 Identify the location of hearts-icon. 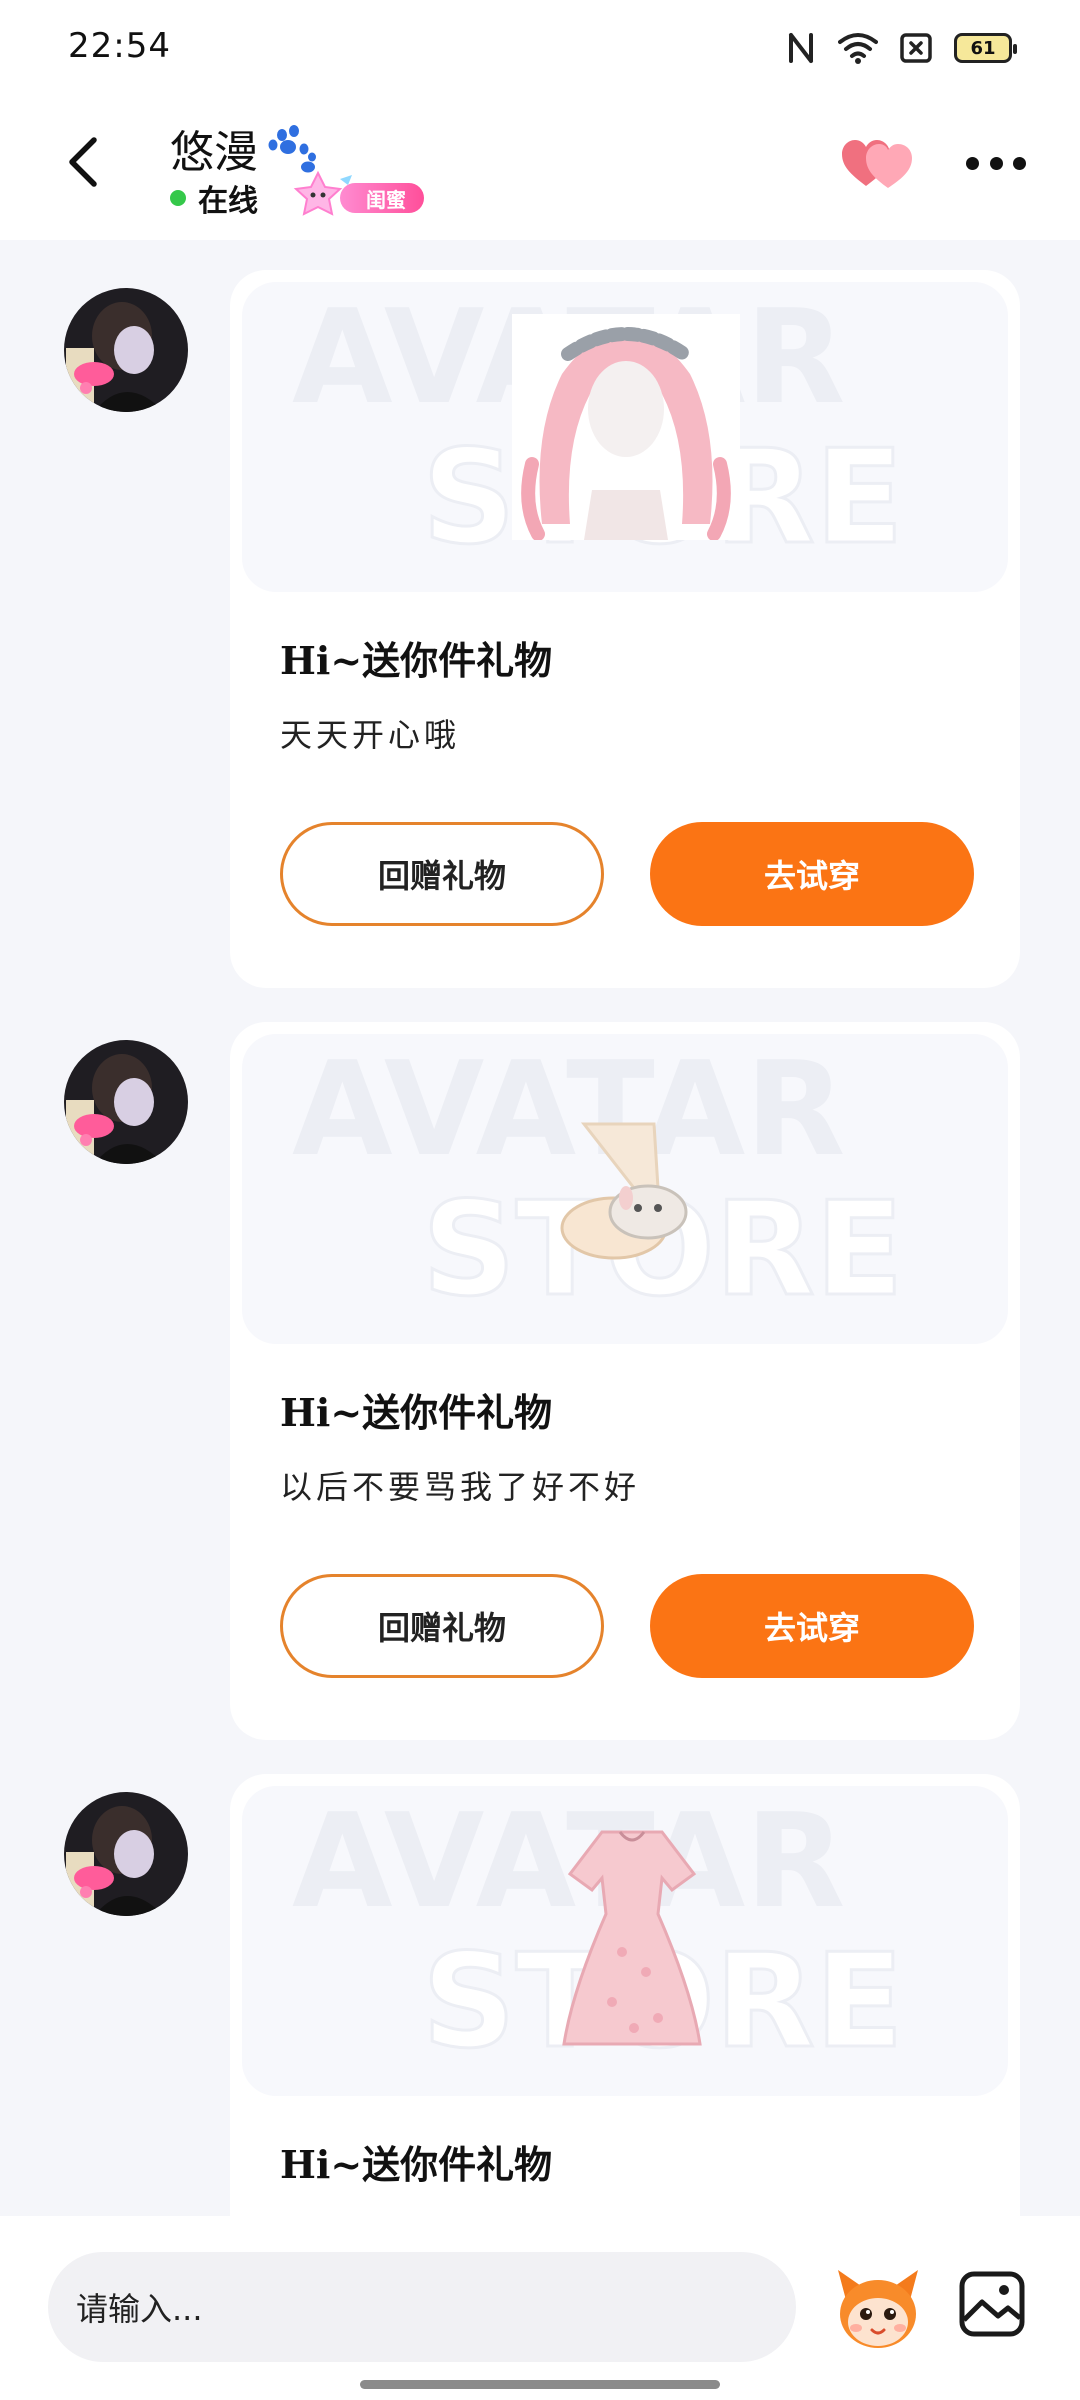
(878, 164).